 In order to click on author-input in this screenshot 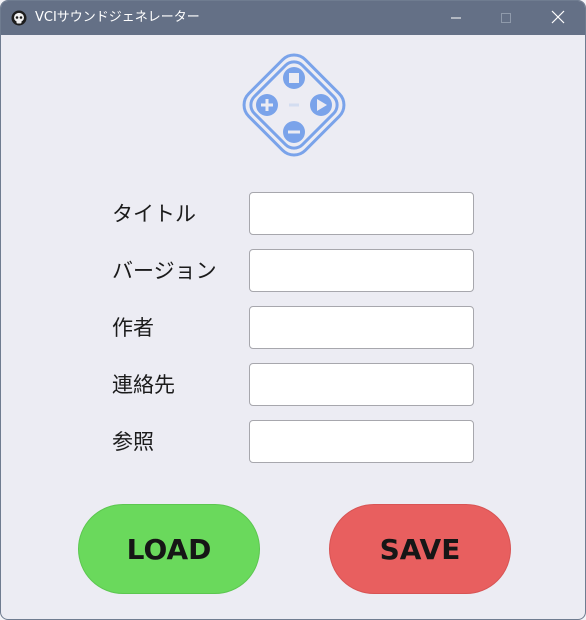, I will do `click(361, 327)`.